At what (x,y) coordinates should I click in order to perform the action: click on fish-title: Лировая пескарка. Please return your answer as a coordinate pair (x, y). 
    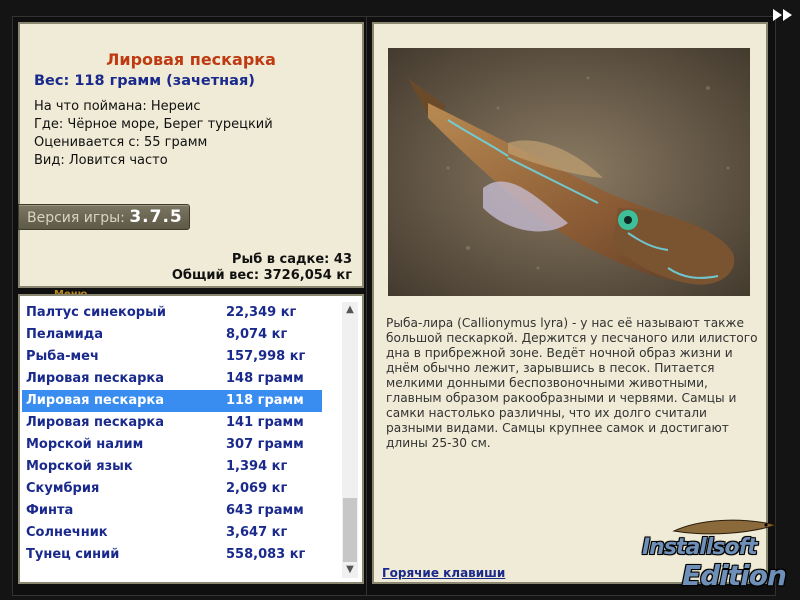
    Looking at the image, I should click on (191, 59).